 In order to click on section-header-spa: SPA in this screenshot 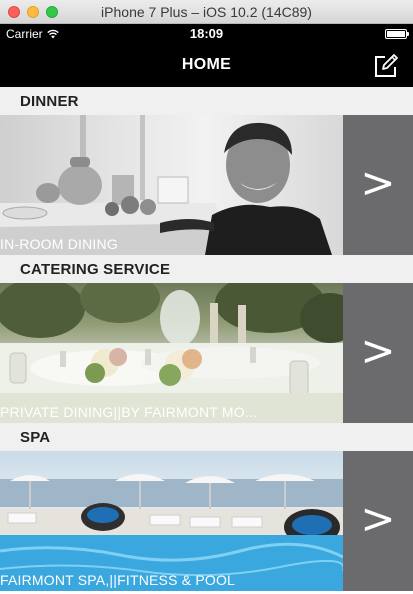, I will do `click(206, 437)`.